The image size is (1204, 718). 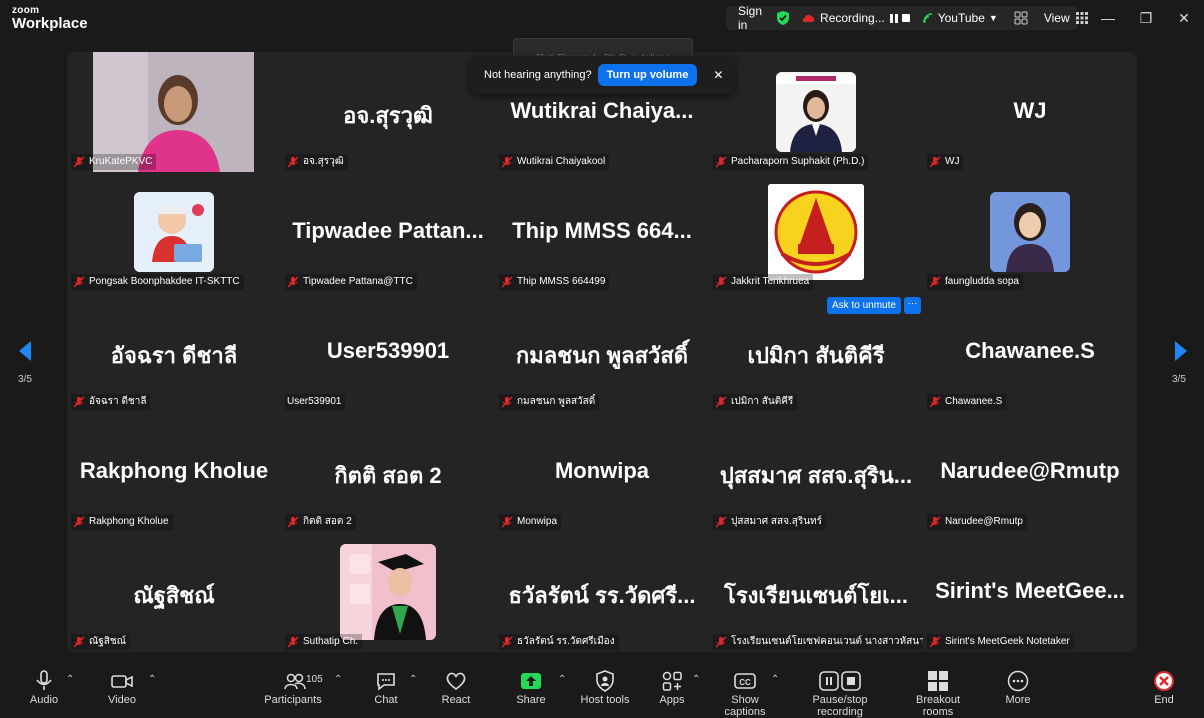 I want to click on participant-tile: User539901 User539901, so click(x=388, y=352).